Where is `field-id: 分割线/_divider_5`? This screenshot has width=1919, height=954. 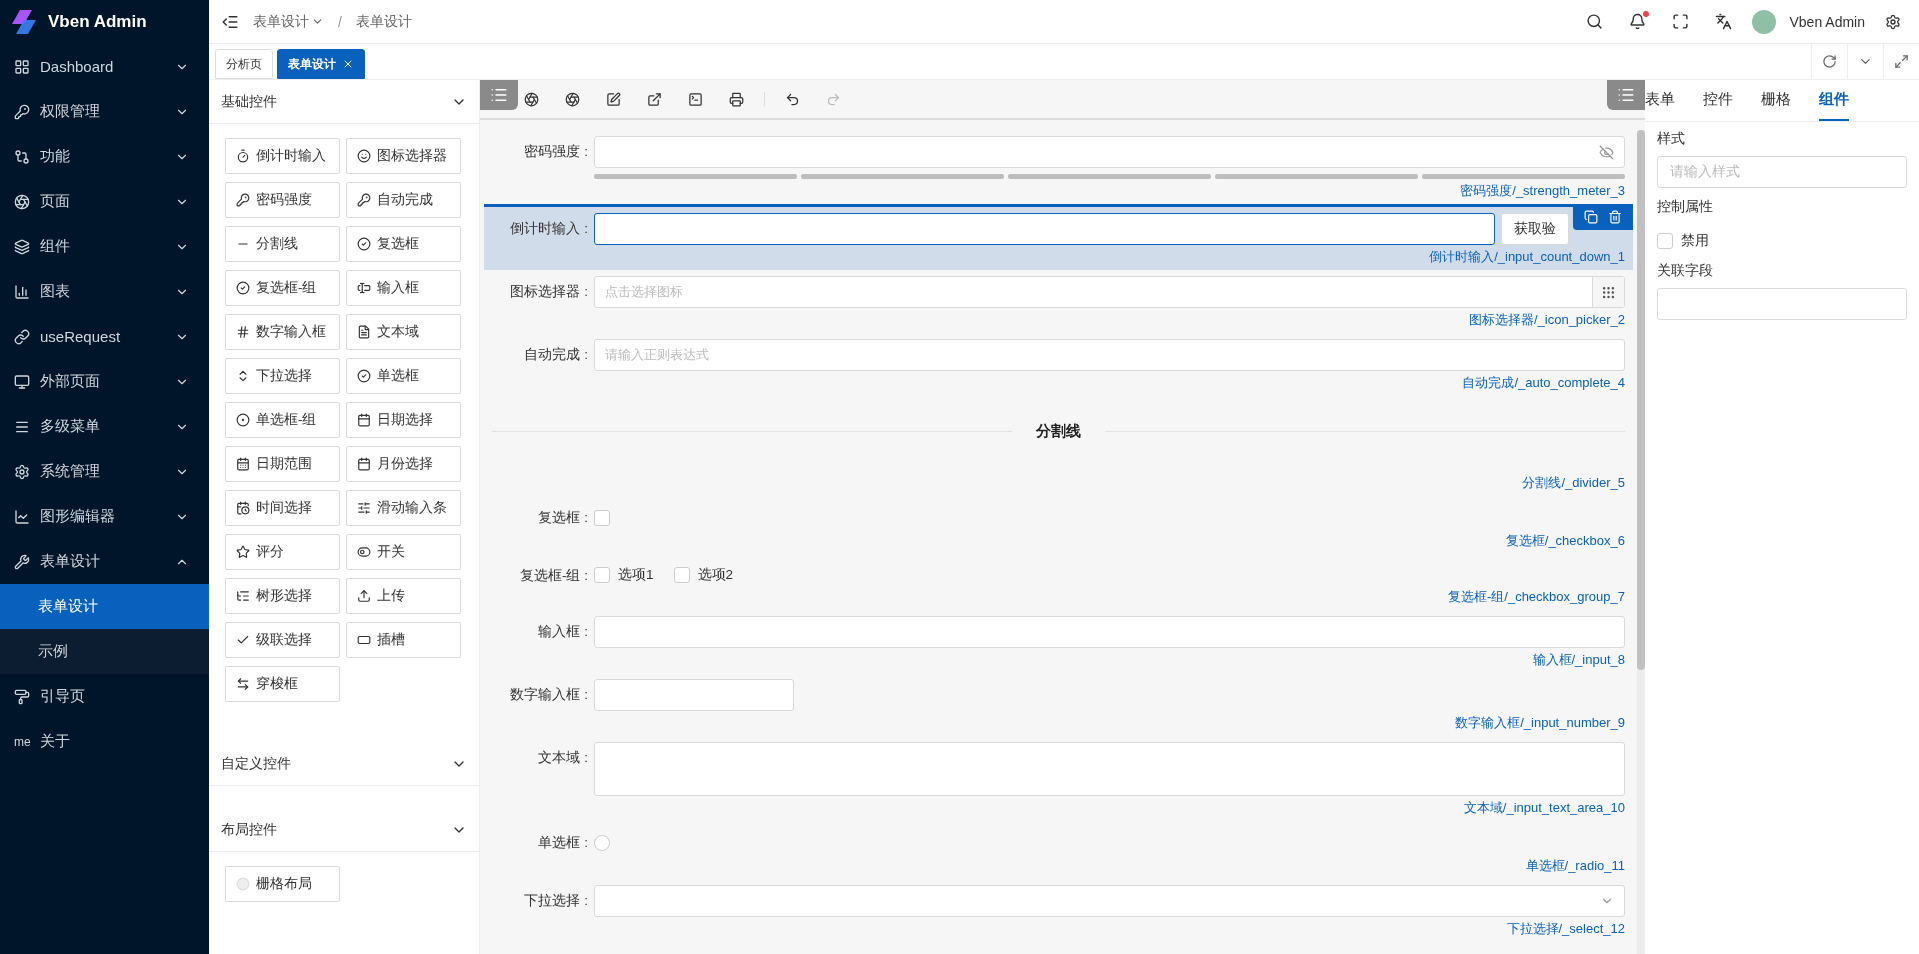 field-id: 分割线/_divider_5 is located at coordinates (1573, 482).